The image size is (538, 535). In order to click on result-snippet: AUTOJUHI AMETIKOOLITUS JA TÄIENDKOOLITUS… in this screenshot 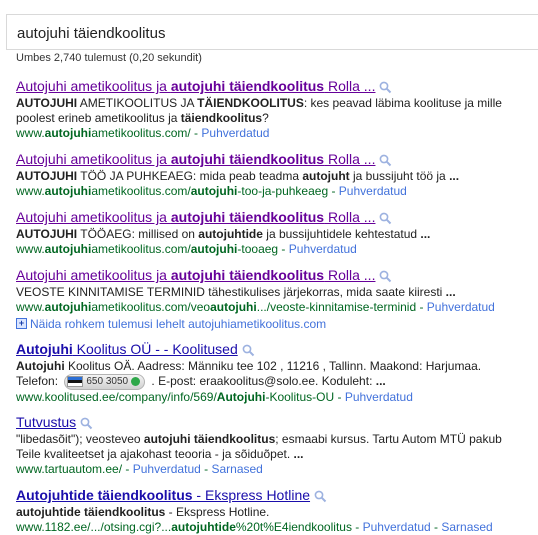, I will do `click(276, 111)`.